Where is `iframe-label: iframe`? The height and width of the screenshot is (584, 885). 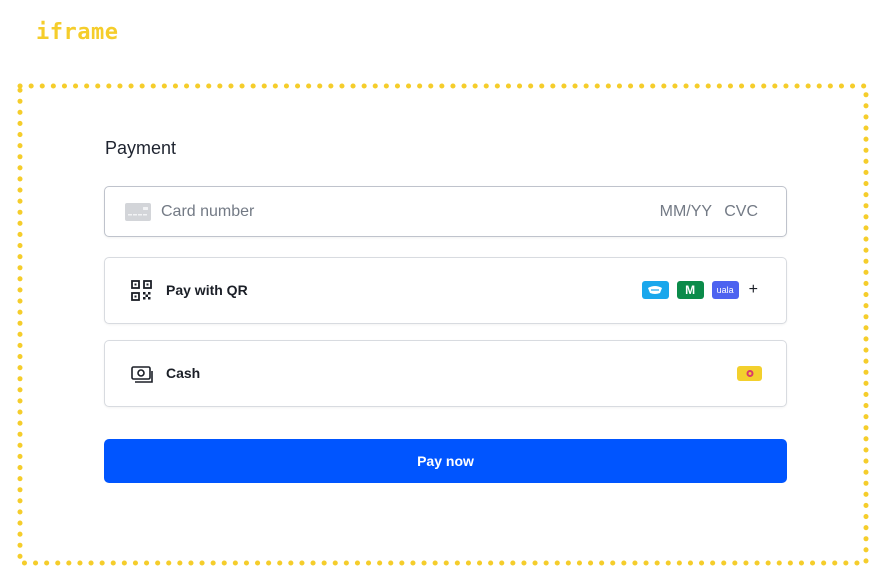
iframe-label: iframe is located at coordinates (77, 32).